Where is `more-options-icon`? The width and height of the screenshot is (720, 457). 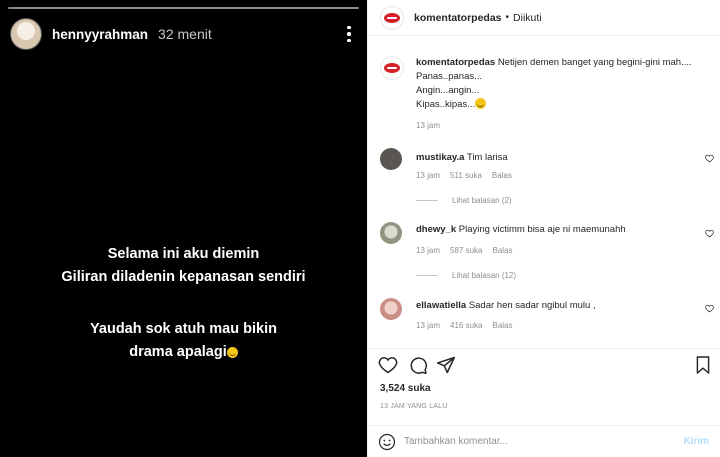 more-options-icon is located at coordinates (349, 34).